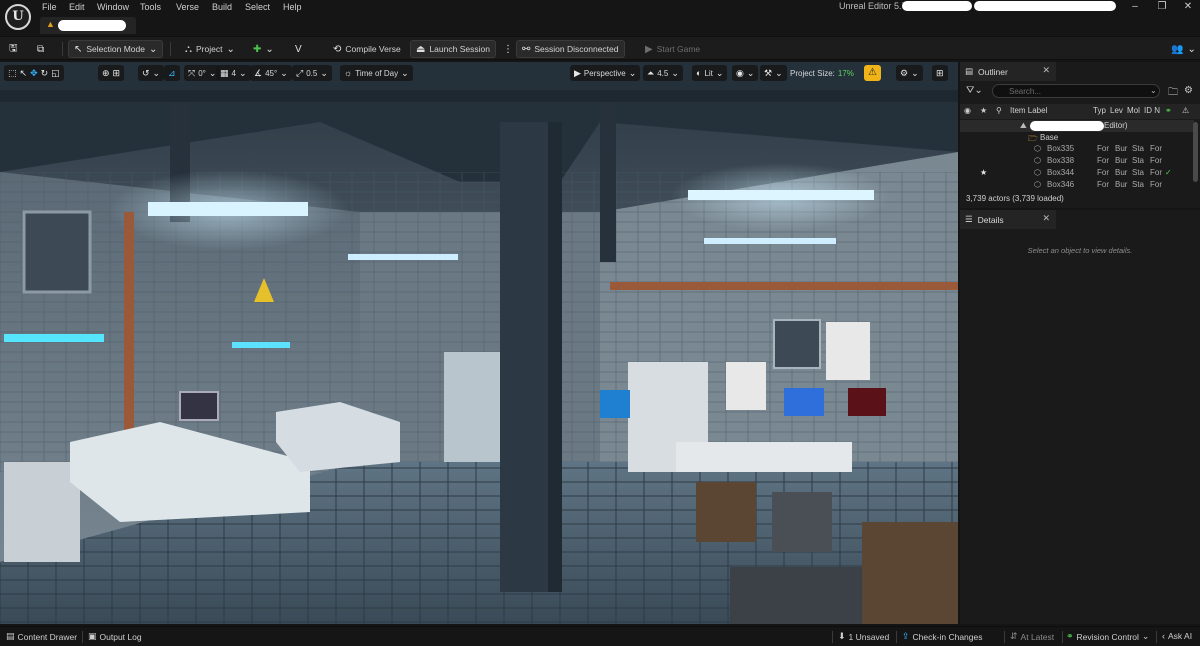 Image resolution: width=1200 pixels, height=646 pixels. Describe the element at coordinates (453, 49) in the screenshot. I see `launch-session-button: ⏏ Launch Session` at that location.